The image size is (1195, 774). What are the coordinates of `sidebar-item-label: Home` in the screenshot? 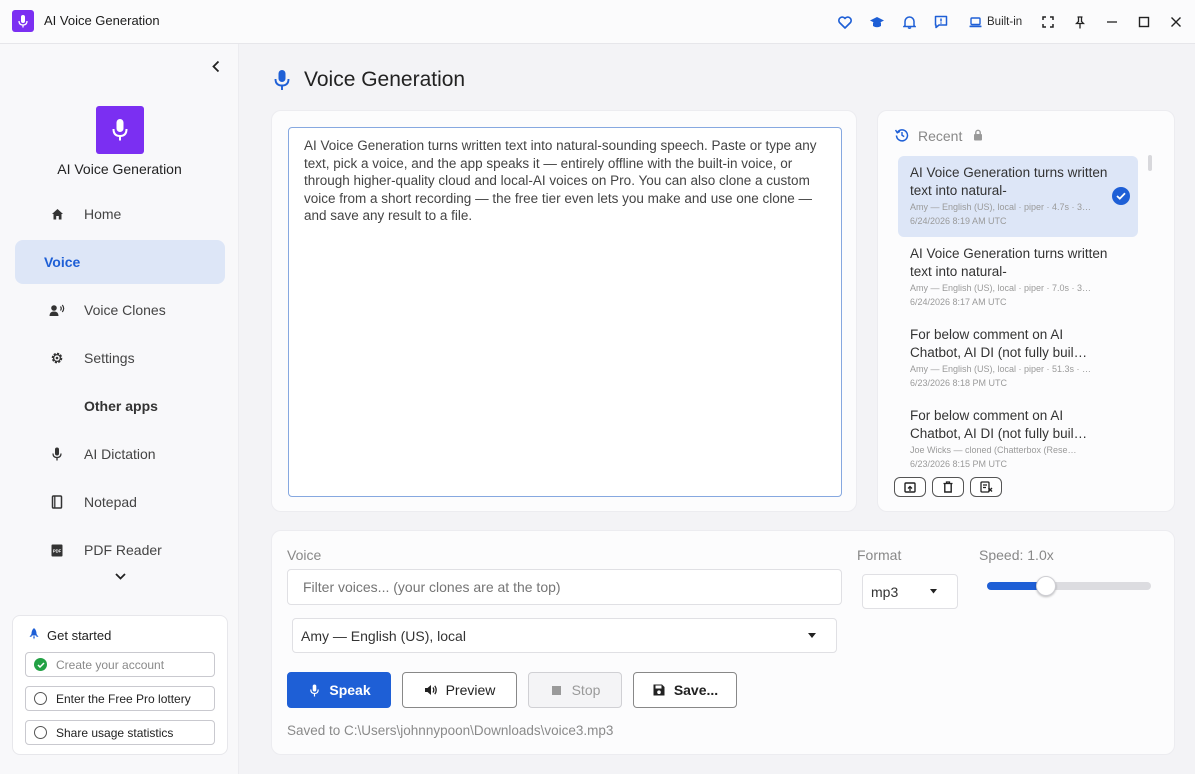 It's located at (103, 214).